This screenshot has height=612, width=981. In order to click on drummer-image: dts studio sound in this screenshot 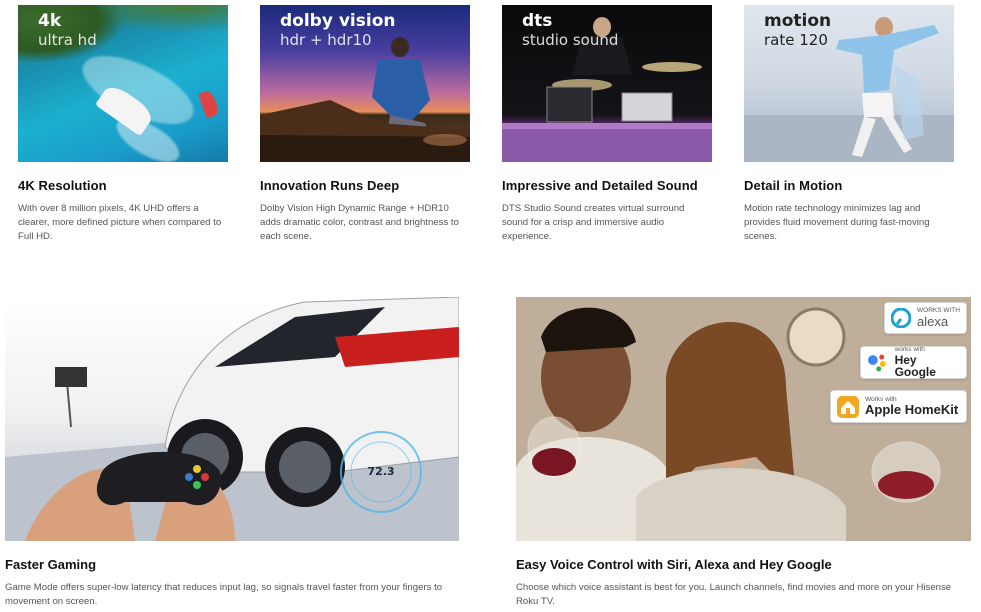, I will do `click(607, 83)`.